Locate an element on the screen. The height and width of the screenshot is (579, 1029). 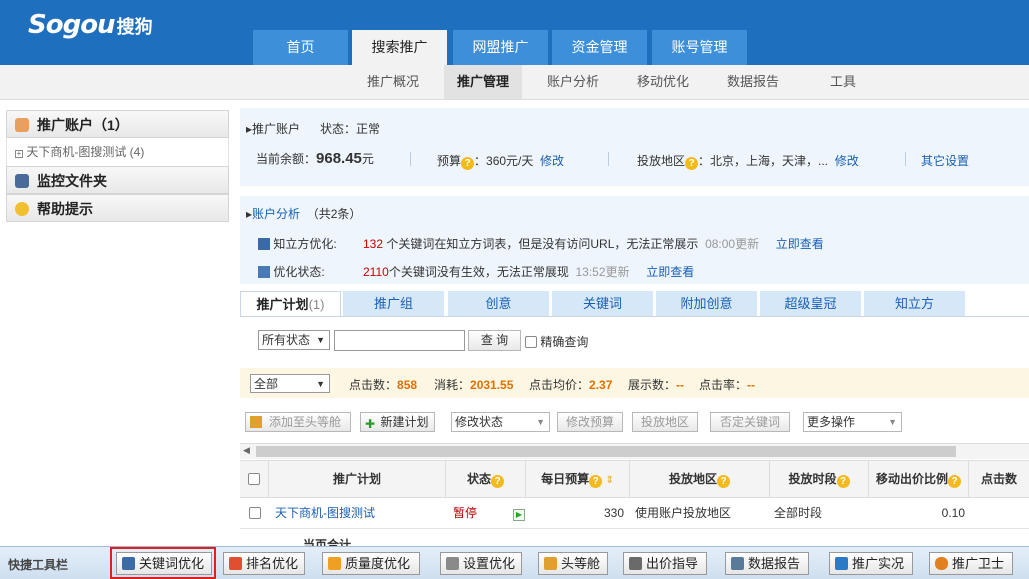
account-info-heading: ▸推广账户 is located at coordinates (273, 129).